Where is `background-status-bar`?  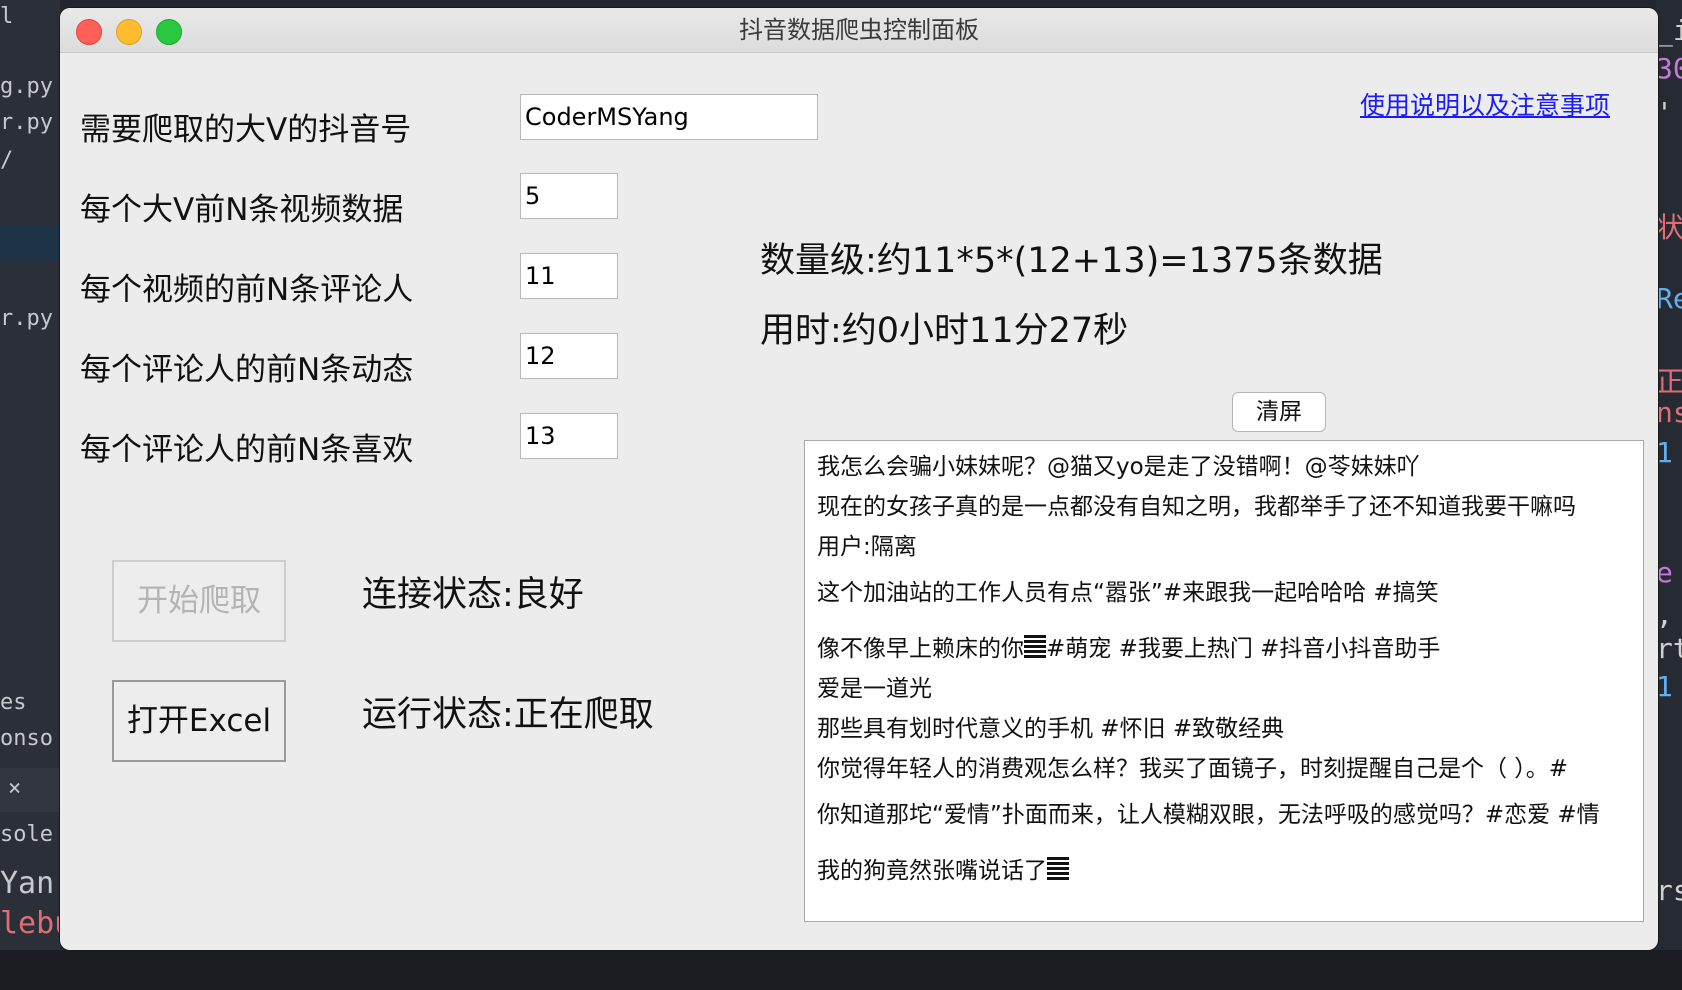
background-status-bar is located at coordinates (841, 970).